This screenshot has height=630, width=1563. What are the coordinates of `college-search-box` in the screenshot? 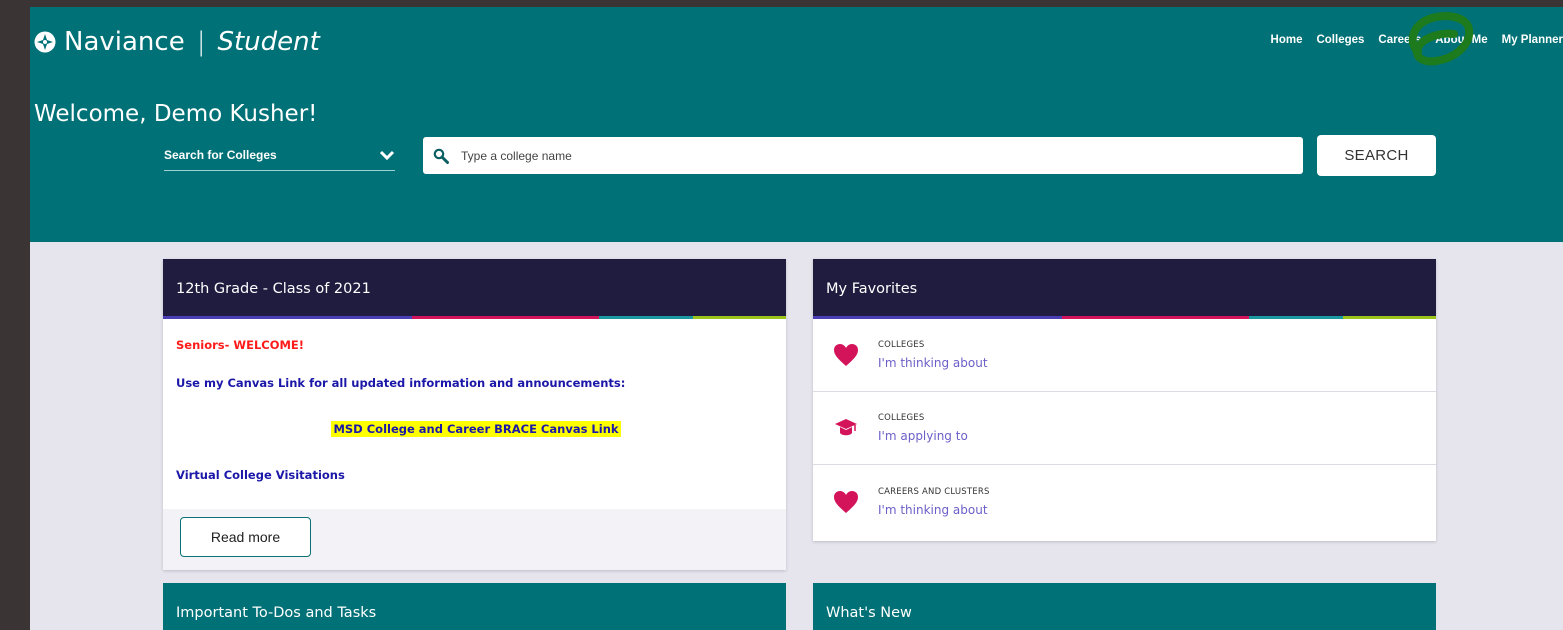 It's located at (863, 155).